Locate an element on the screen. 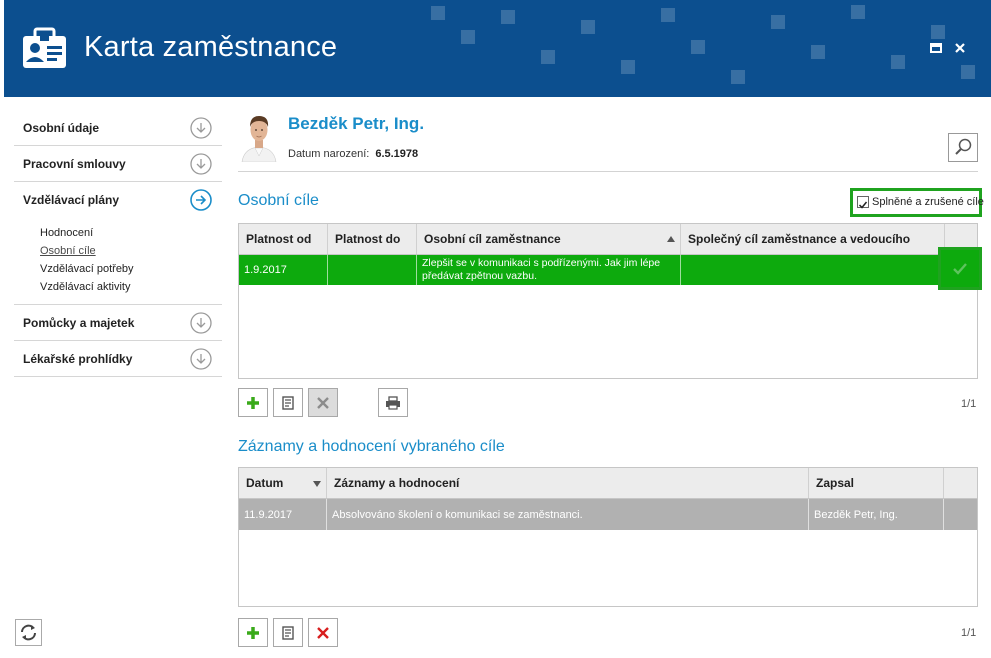  sidebar-item-employment-contracts: Pracovní smlouvy is located at coordinates (118, 164).